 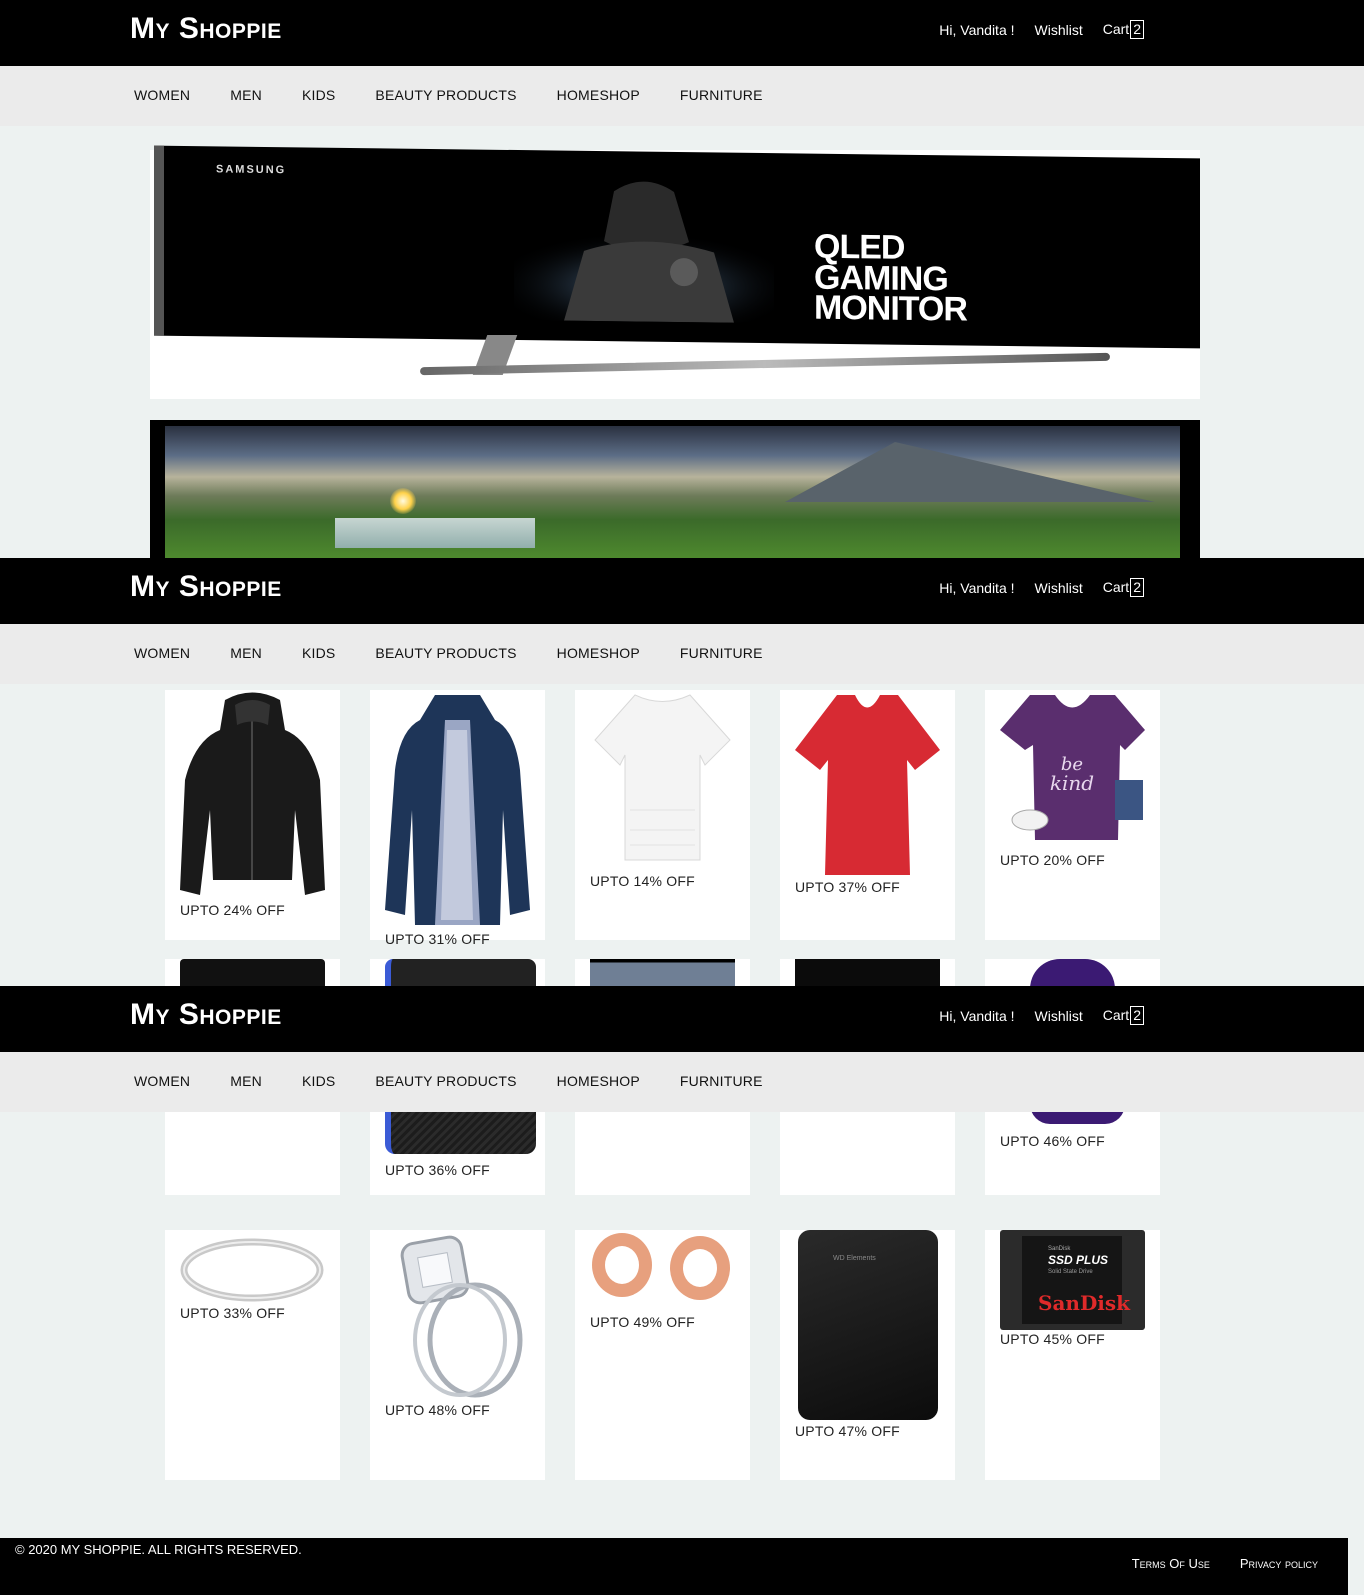 What do you see at coordinates (890, 308) in the screenshot?
I see `headline-line-3: MONITOR` at bounding box center [890, 308].